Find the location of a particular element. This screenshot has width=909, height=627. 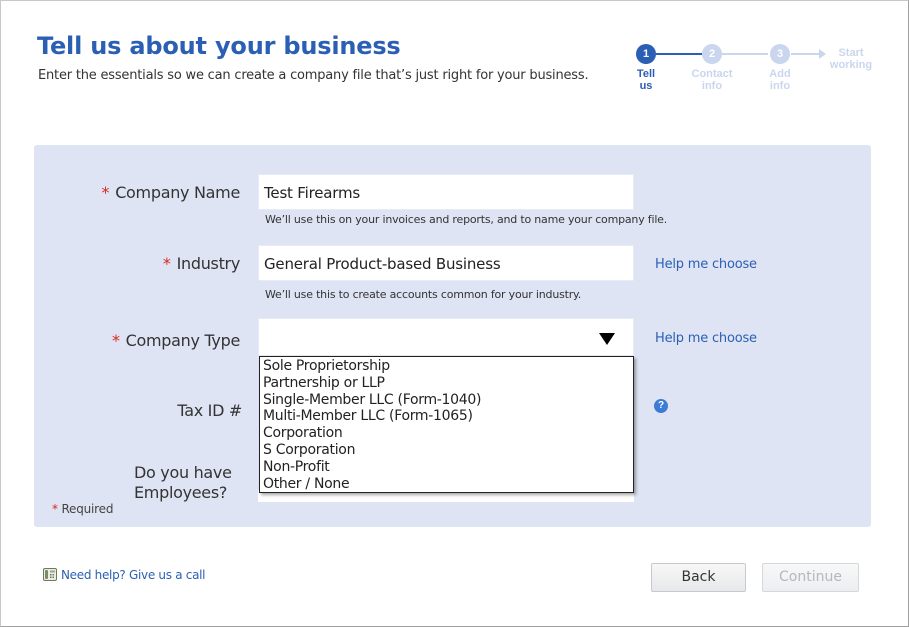

step-1-label-line1: Tell is located at coordinates (646, 74).